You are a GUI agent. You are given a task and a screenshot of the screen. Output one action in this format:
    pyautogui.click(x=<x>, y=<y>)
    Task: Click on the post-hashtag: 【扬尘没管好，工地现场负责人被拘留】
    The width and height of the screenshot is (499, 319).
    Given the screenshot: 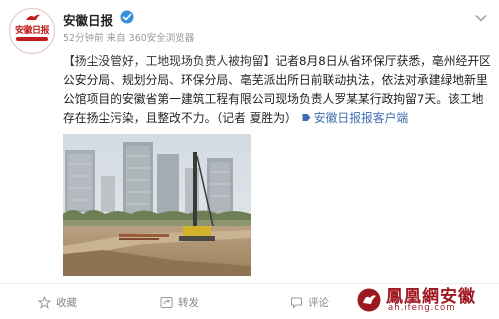 What is the action you would take?
    pyautogui.click(x=169, y=61)
    